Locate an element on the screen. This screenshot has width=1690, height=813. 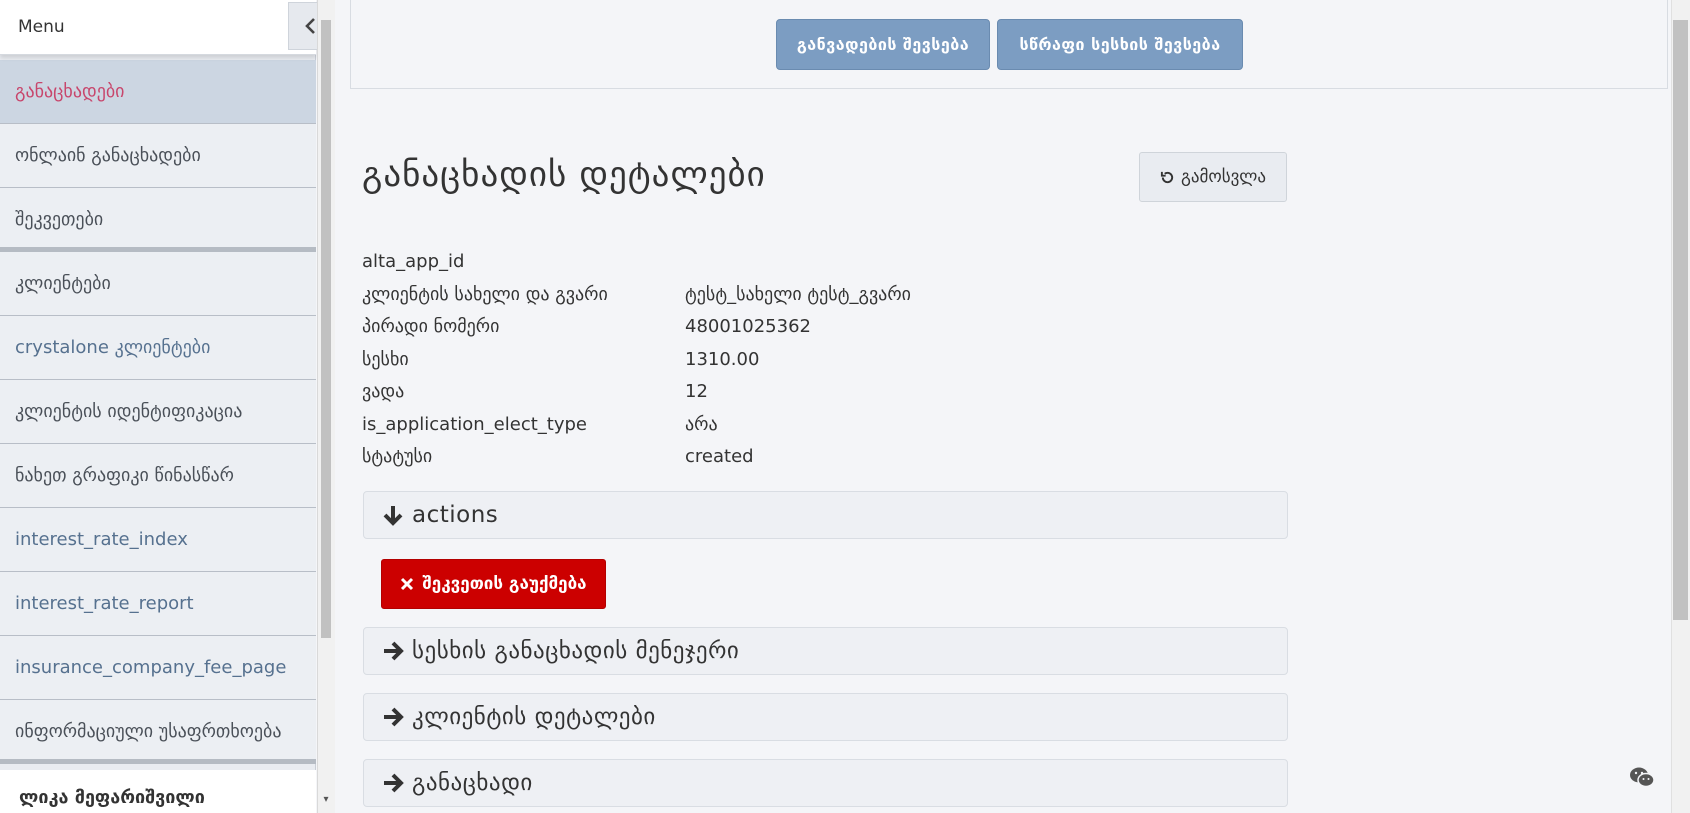
sidebar-scrollbar-thumb is located at coordinates (326, 329).